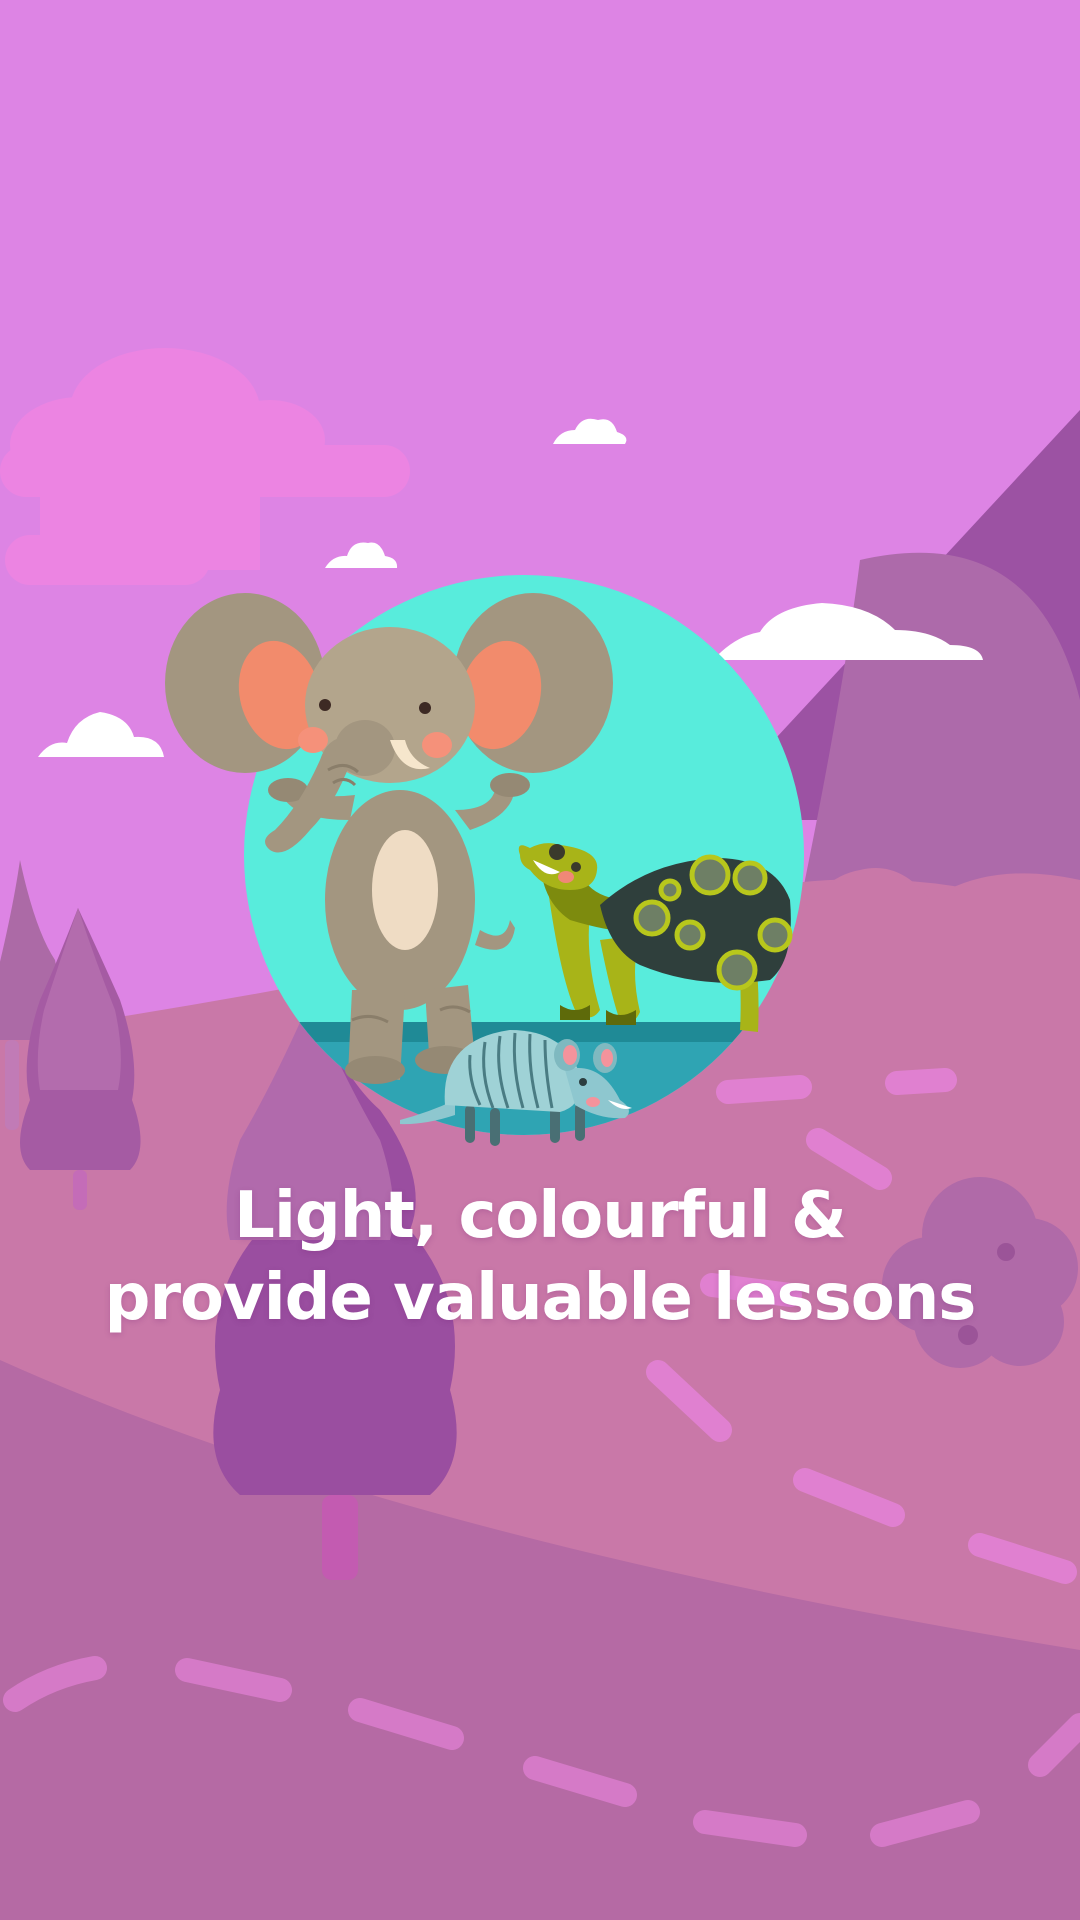 The image size is (1080, 1920). What do you see at coordinates (540, 1216) in the screenshot?
I see `caption-line-1: Light, colourful &` at bounding box center [540, 1216].